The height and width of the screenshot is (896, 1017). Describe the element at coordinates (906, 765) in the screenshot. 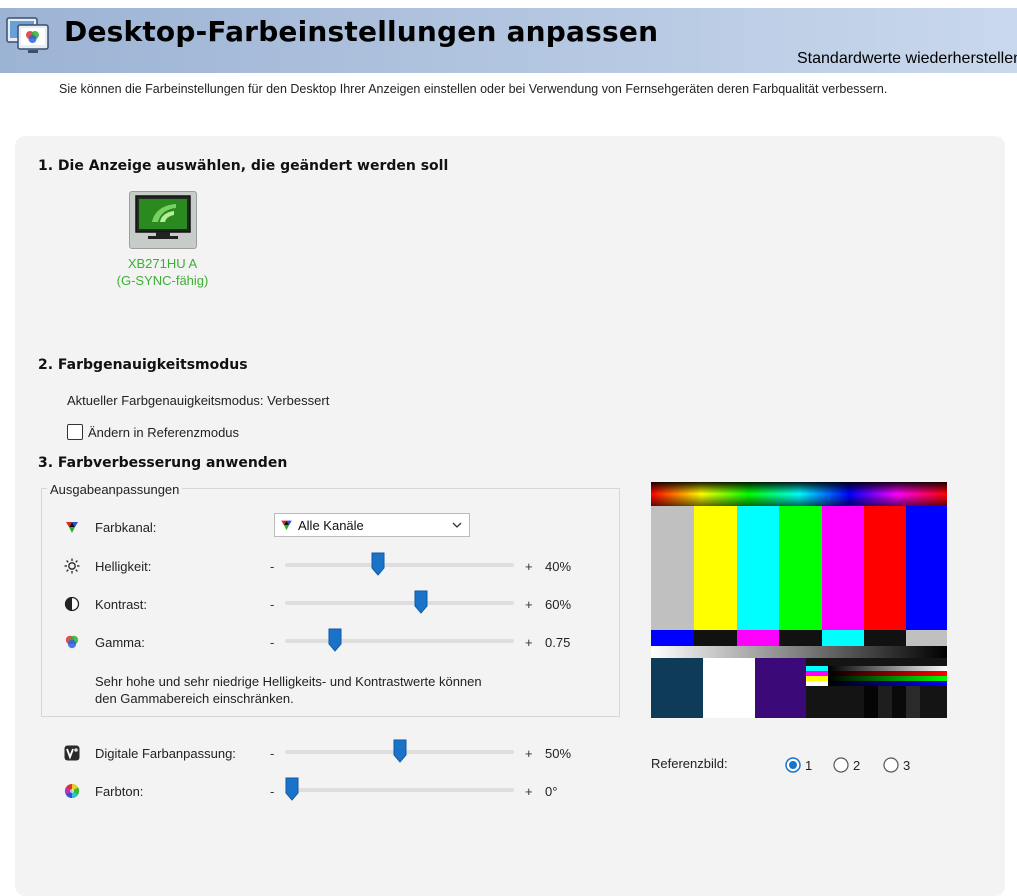

I see `reference-radio-3-label: 3` at that location.